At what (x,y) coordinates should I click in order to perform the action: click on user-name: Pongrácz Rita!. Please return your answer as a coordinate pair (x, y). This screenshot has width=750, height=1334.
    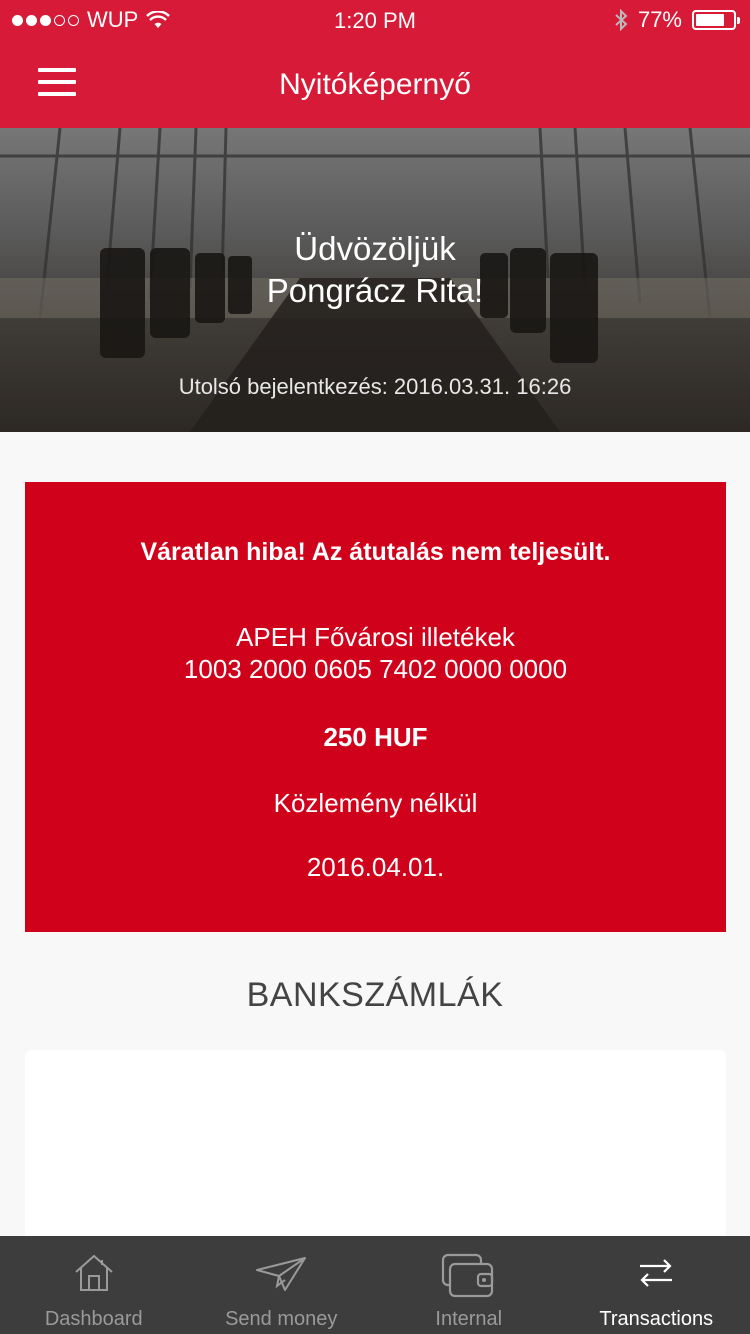
    Looking at the image, I should click on (375, 290).